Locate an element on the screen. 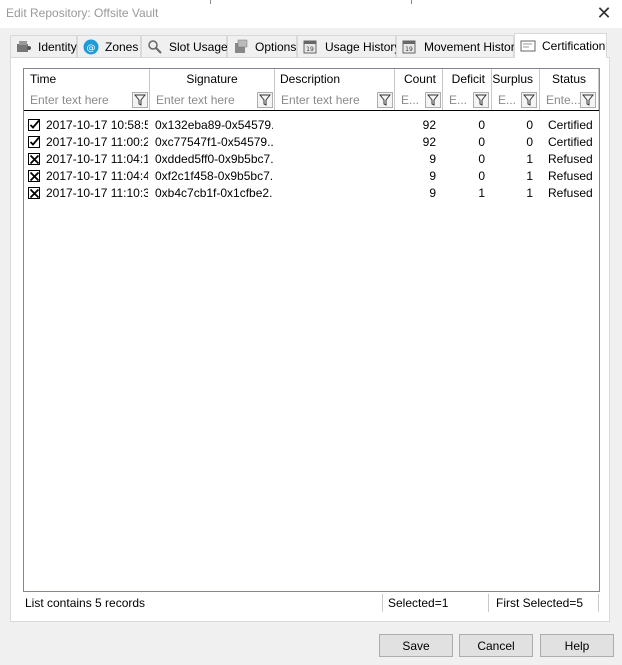 The height and width of the screenshot is (665, 622). cell-time: 2017-10-17 10:58:55 is located at coordinates (97, 125).